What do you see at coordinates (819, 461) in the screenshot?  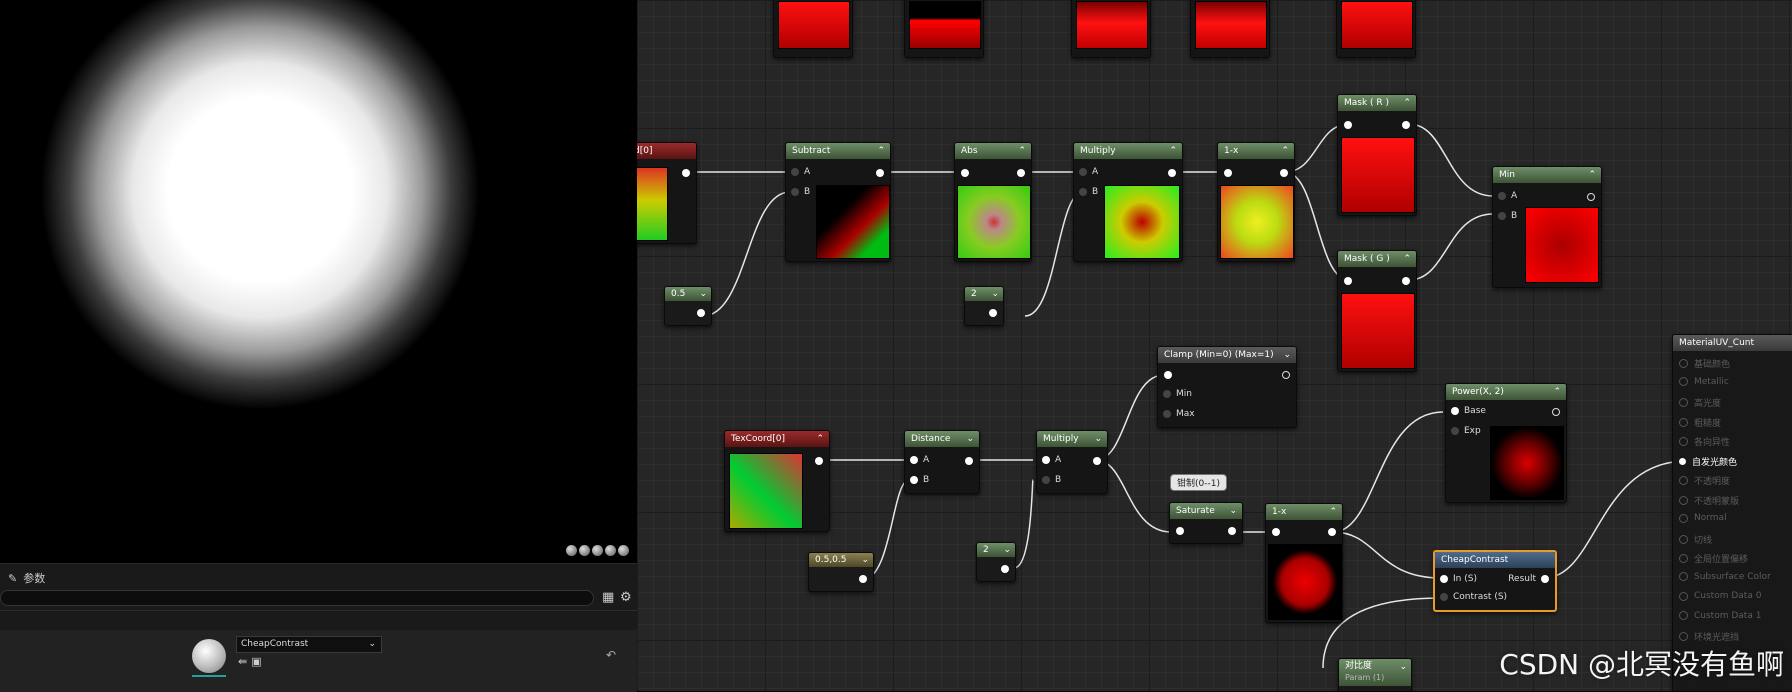 I see `texcoord-output-pin` at bounding box center [819, 461].